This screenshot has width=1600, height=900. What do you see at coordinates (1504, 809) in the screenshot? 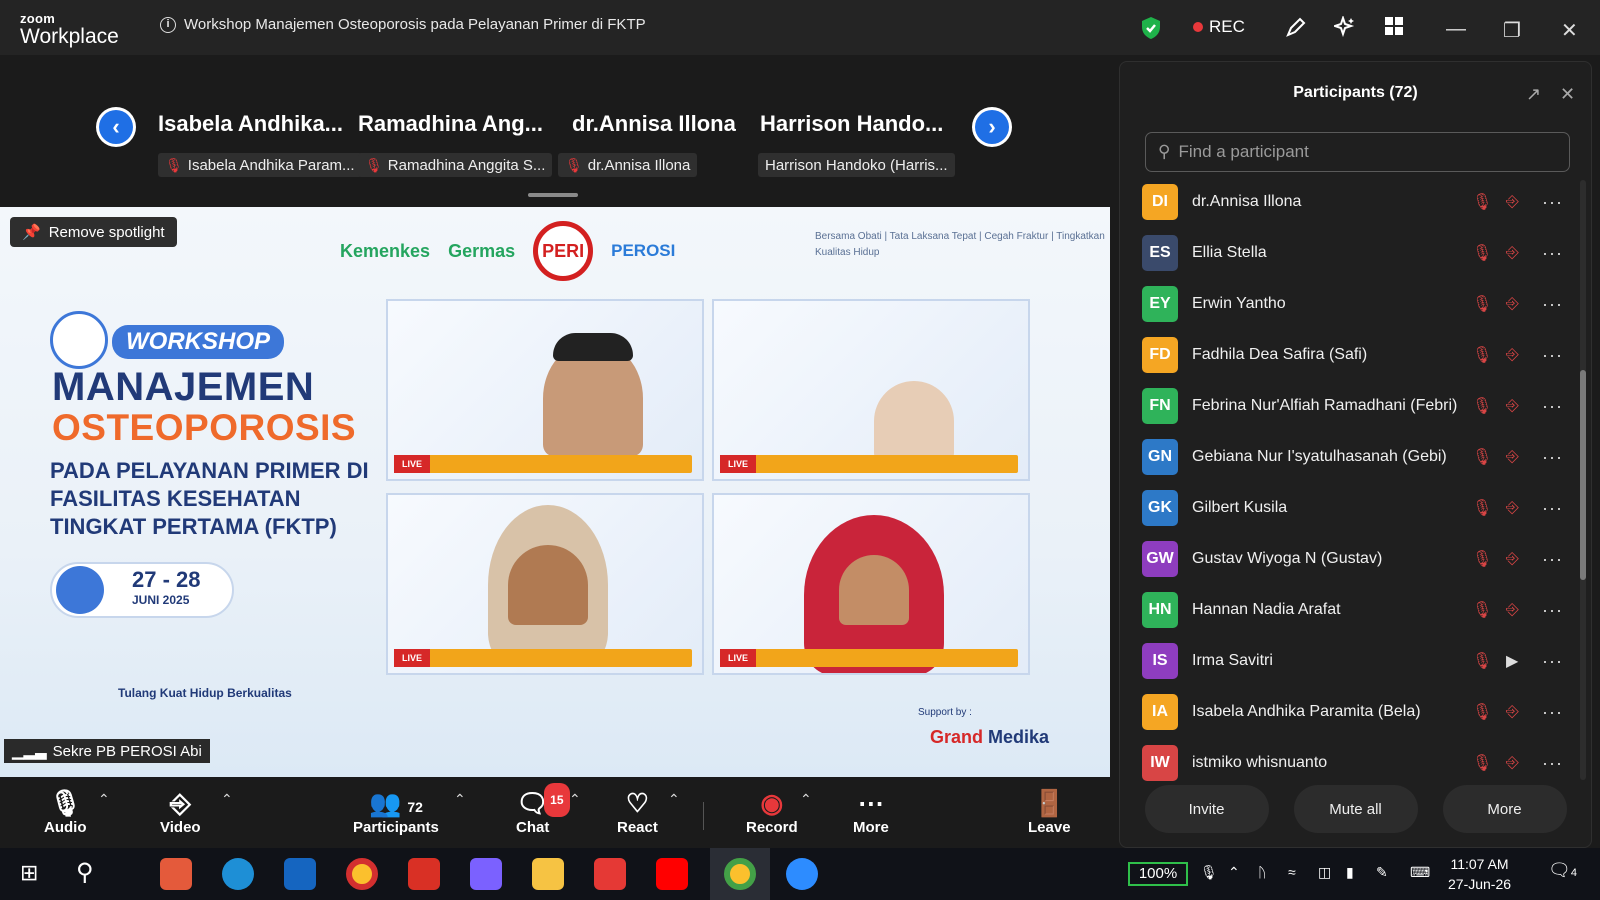
I see `more-button: More` at bounding box center [1504, 809].